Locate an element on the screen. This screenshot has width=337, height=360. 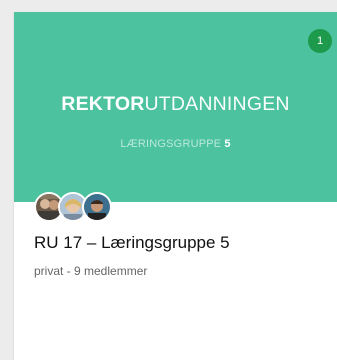
cover-subtitle-number: 5 is located at coordinates (227, 144).